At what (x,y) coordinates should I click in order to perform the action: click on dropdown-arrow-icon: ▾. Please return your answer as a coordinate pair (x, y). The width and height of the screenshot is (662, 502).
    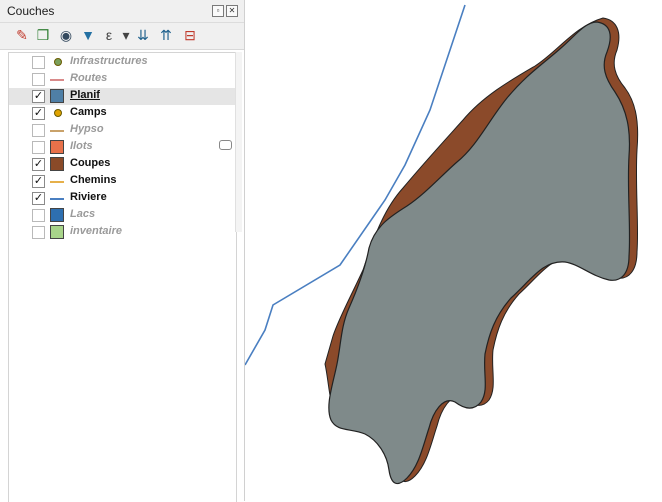
    Looking at the image, I should click on (126, 35).